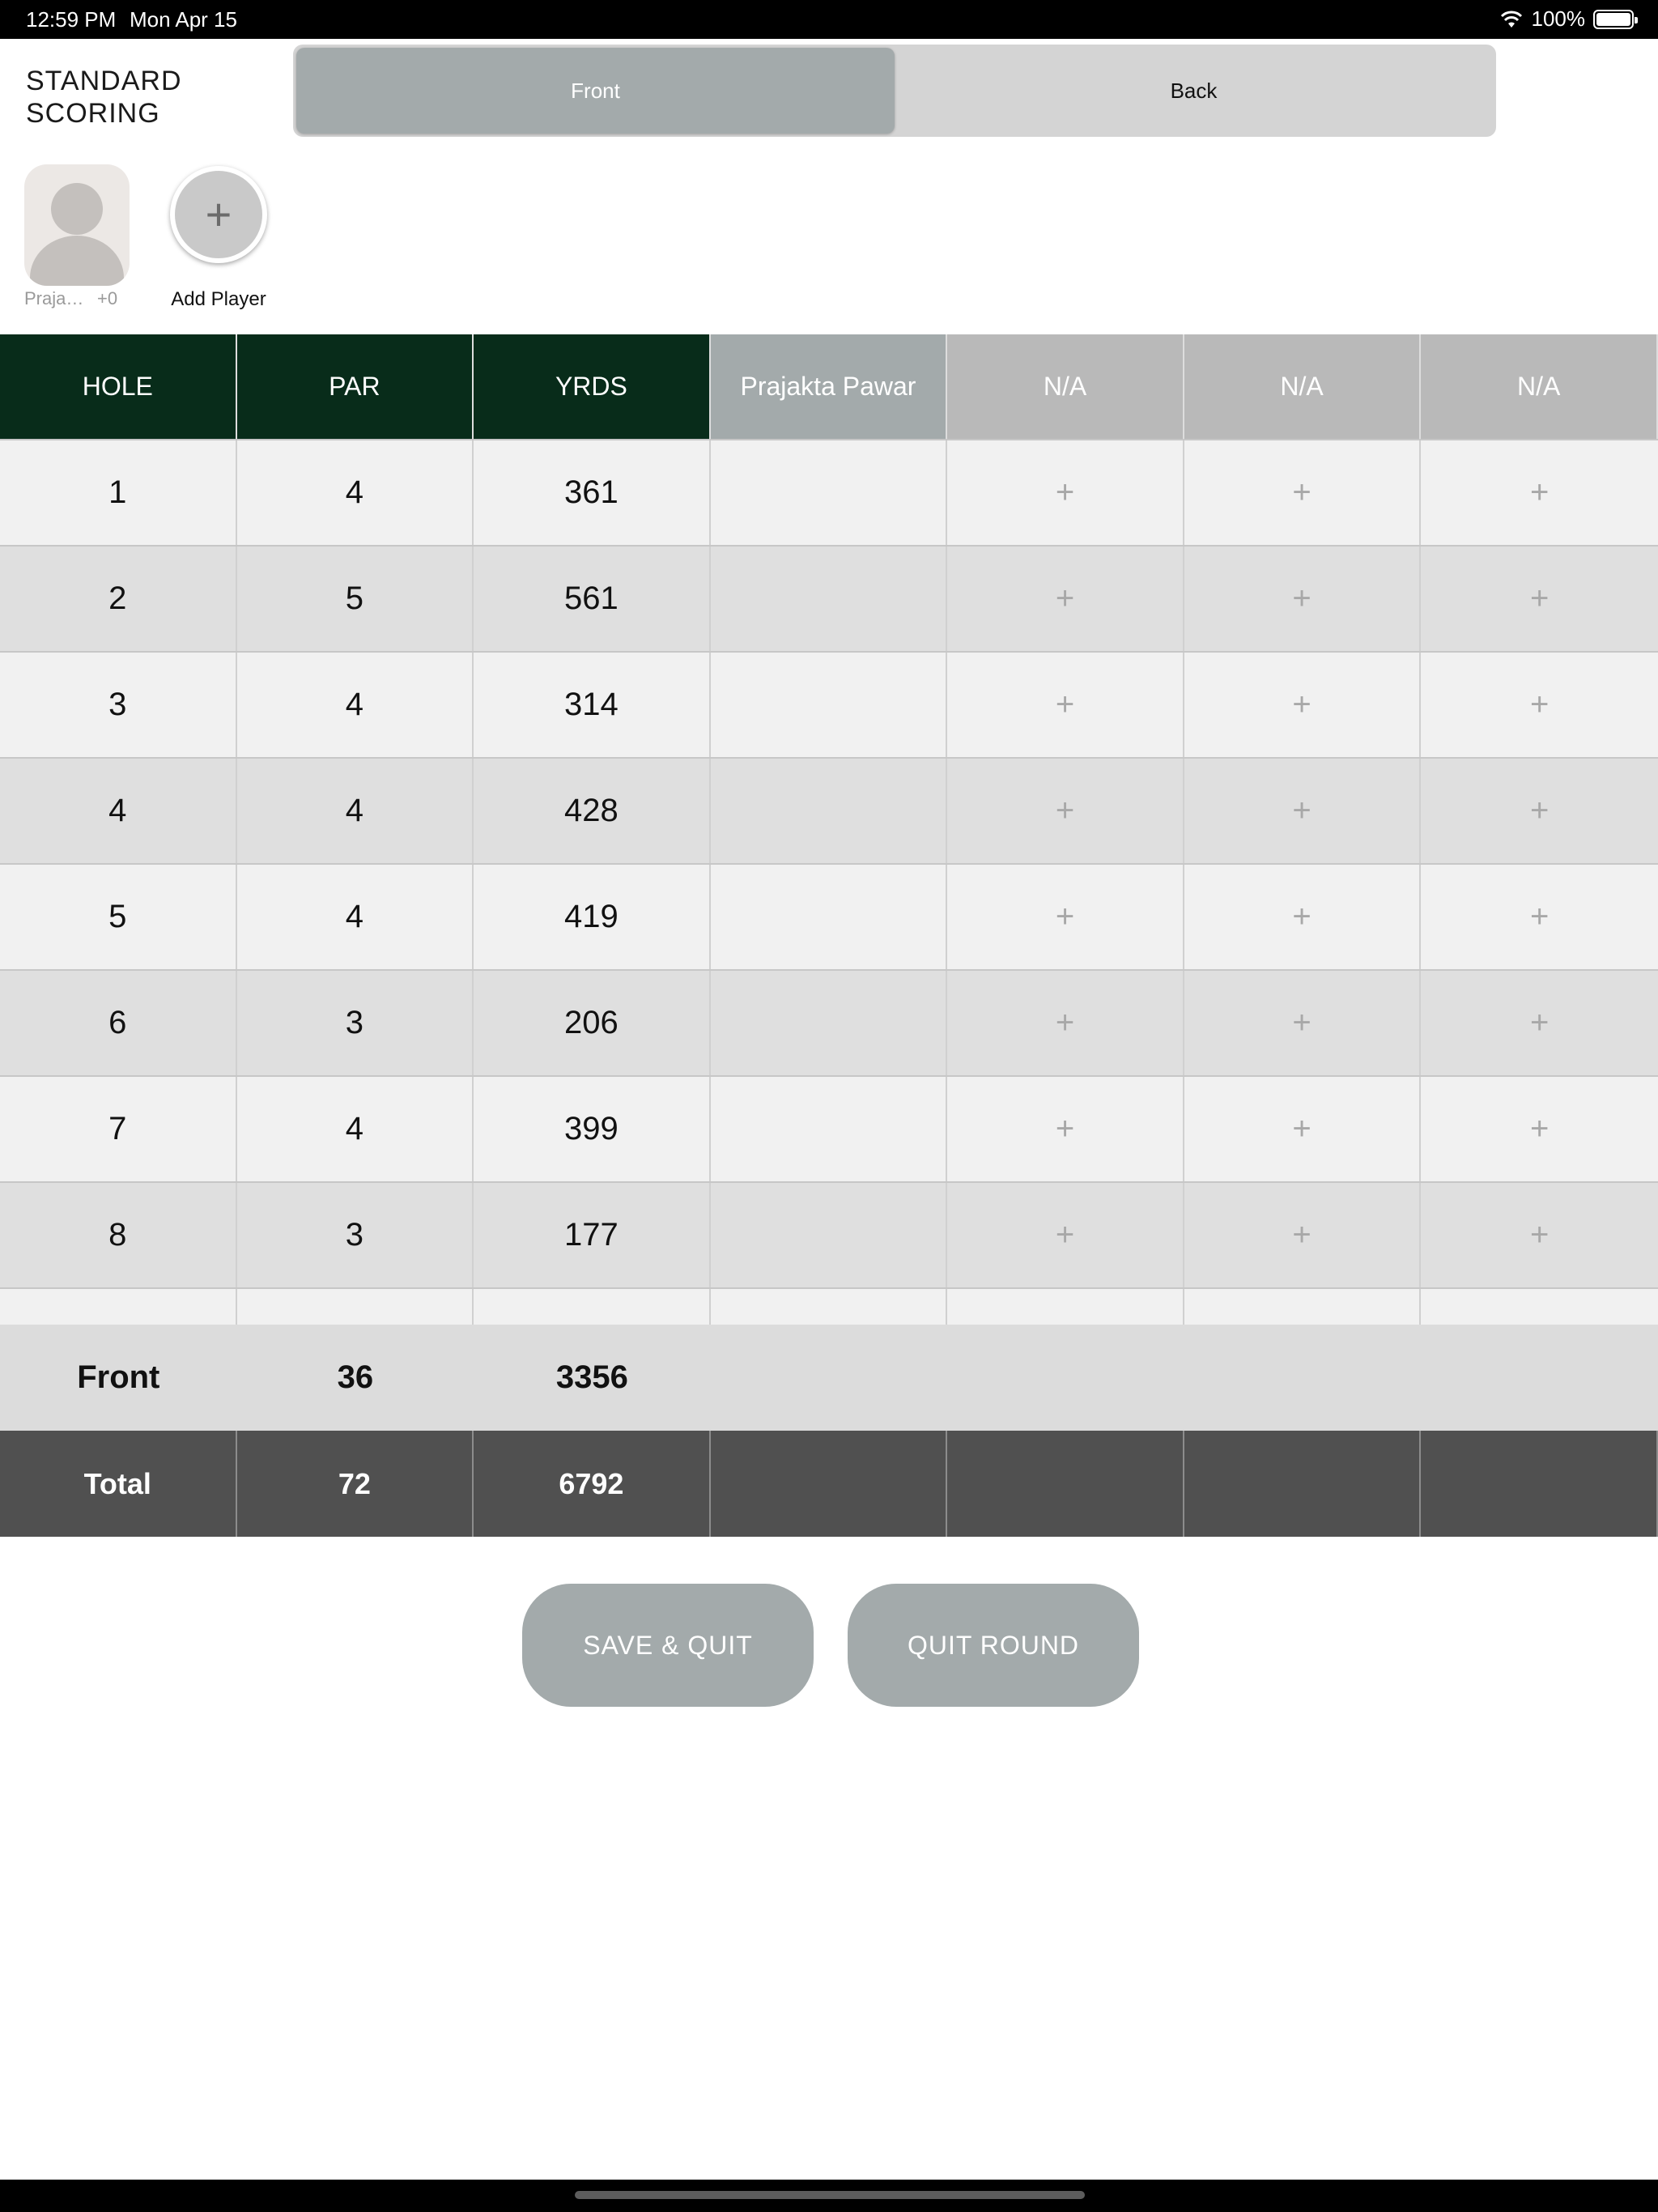 The height and width of the screenshot is (2212, 1658). I want to click on hole-number: 5, so click(118, 917).